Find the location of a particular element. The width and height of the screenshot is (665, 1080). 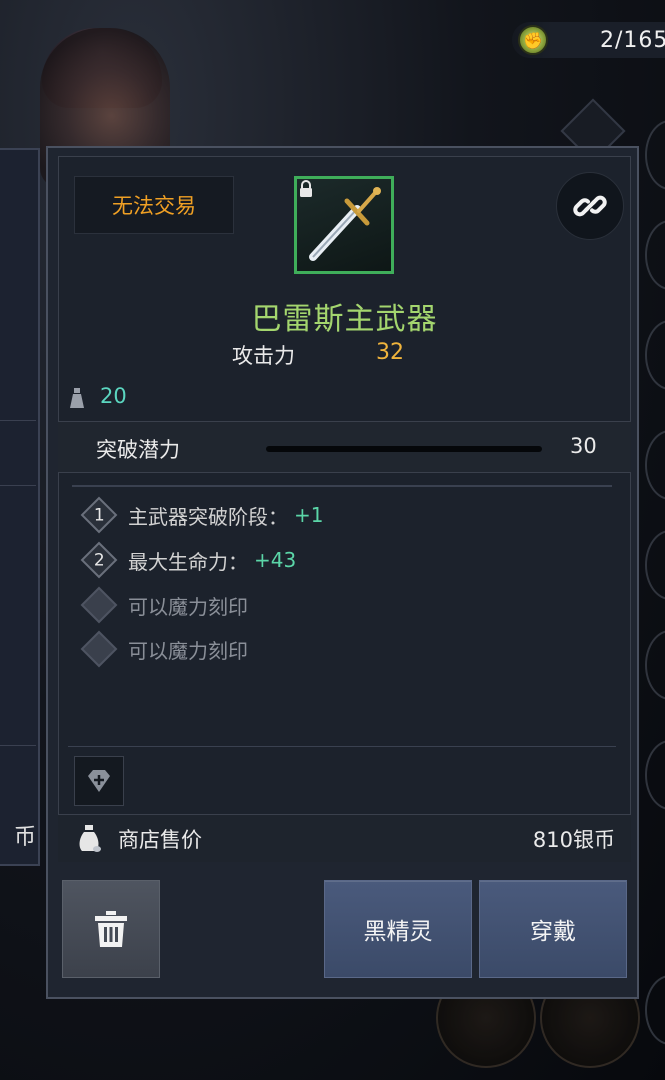

background-coin-label: 币 is located at coordinates (24, 837).